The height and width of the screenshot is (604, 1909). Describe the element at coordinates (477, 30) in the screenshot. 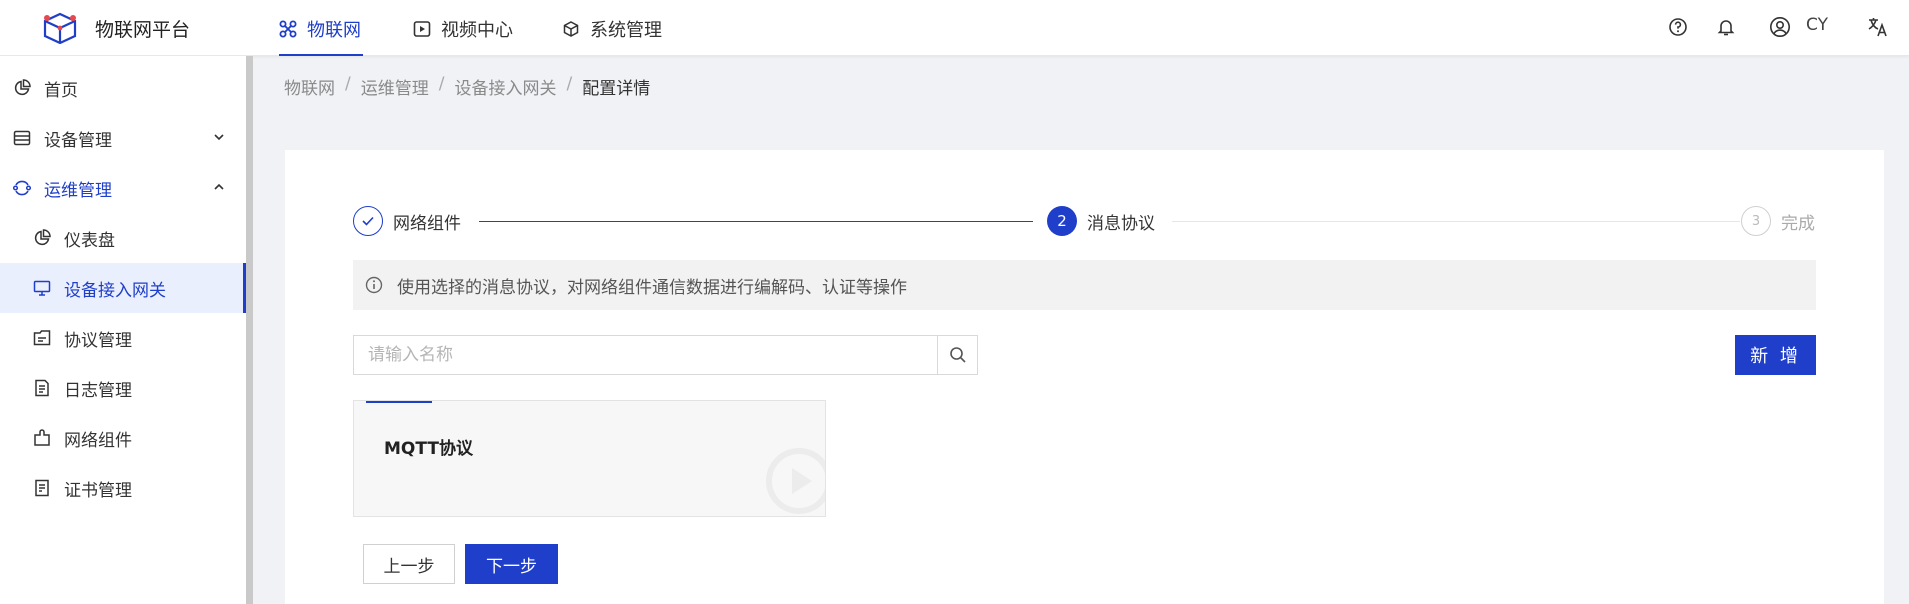

I see `nav-tab-label: 视频中心` at that location.